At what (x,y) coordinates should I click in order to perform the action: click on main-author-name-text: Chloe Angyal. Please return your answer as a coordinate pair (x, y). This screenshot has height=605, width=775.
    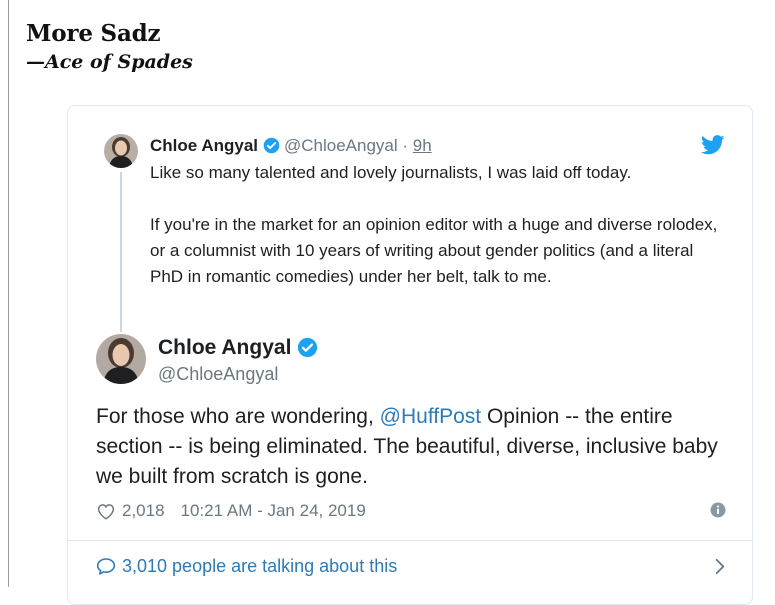
    Looking at the image, I should click on (225, 347).